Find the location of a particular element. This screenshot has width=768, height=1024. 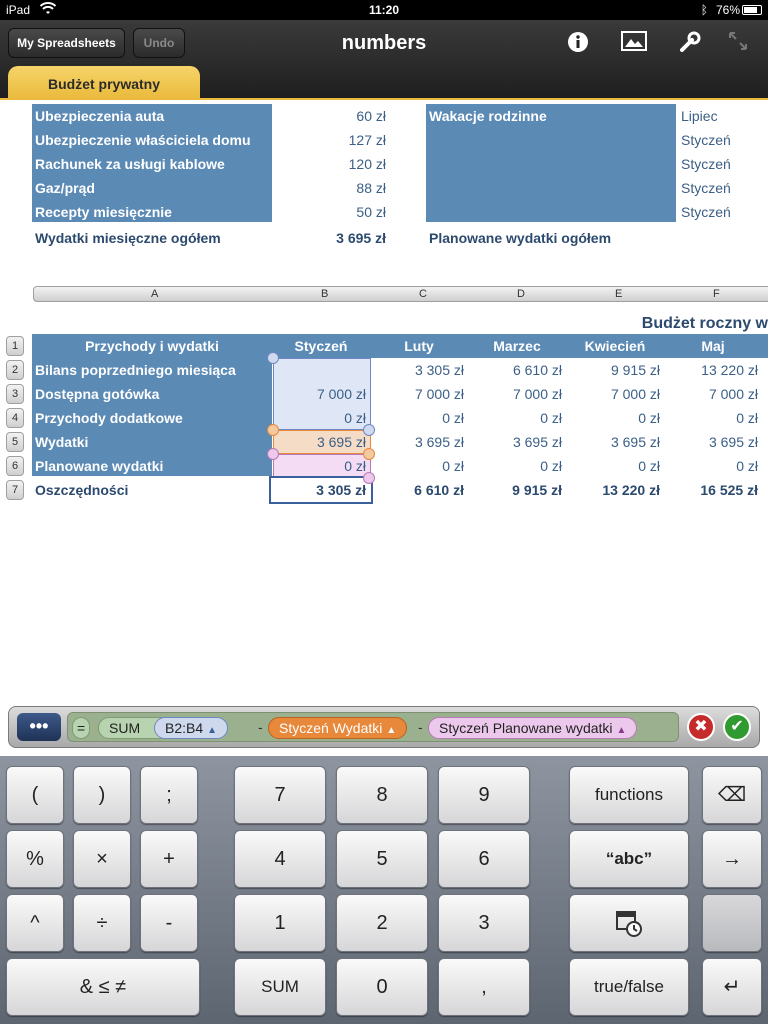

row-number: 5 is located at coordinates (15, 442).